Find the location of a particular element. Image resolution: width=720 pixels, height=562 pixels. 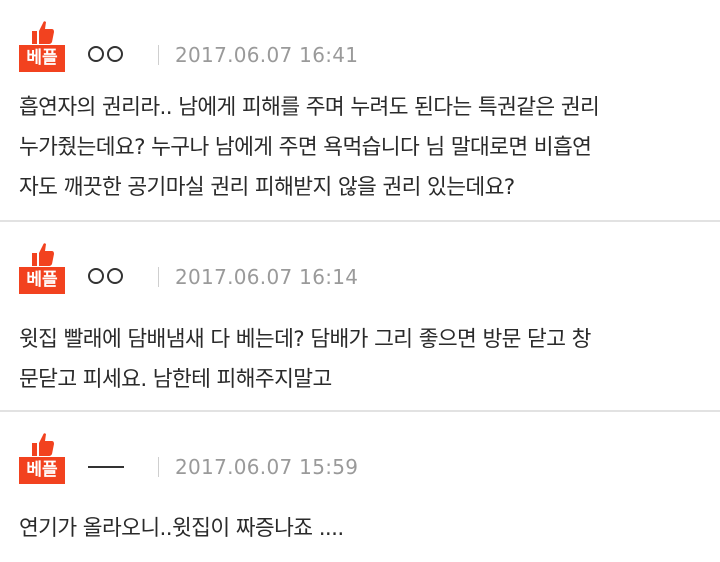

comment-date: 2017.06.07 15:59 is located at coordinates (267, 467).